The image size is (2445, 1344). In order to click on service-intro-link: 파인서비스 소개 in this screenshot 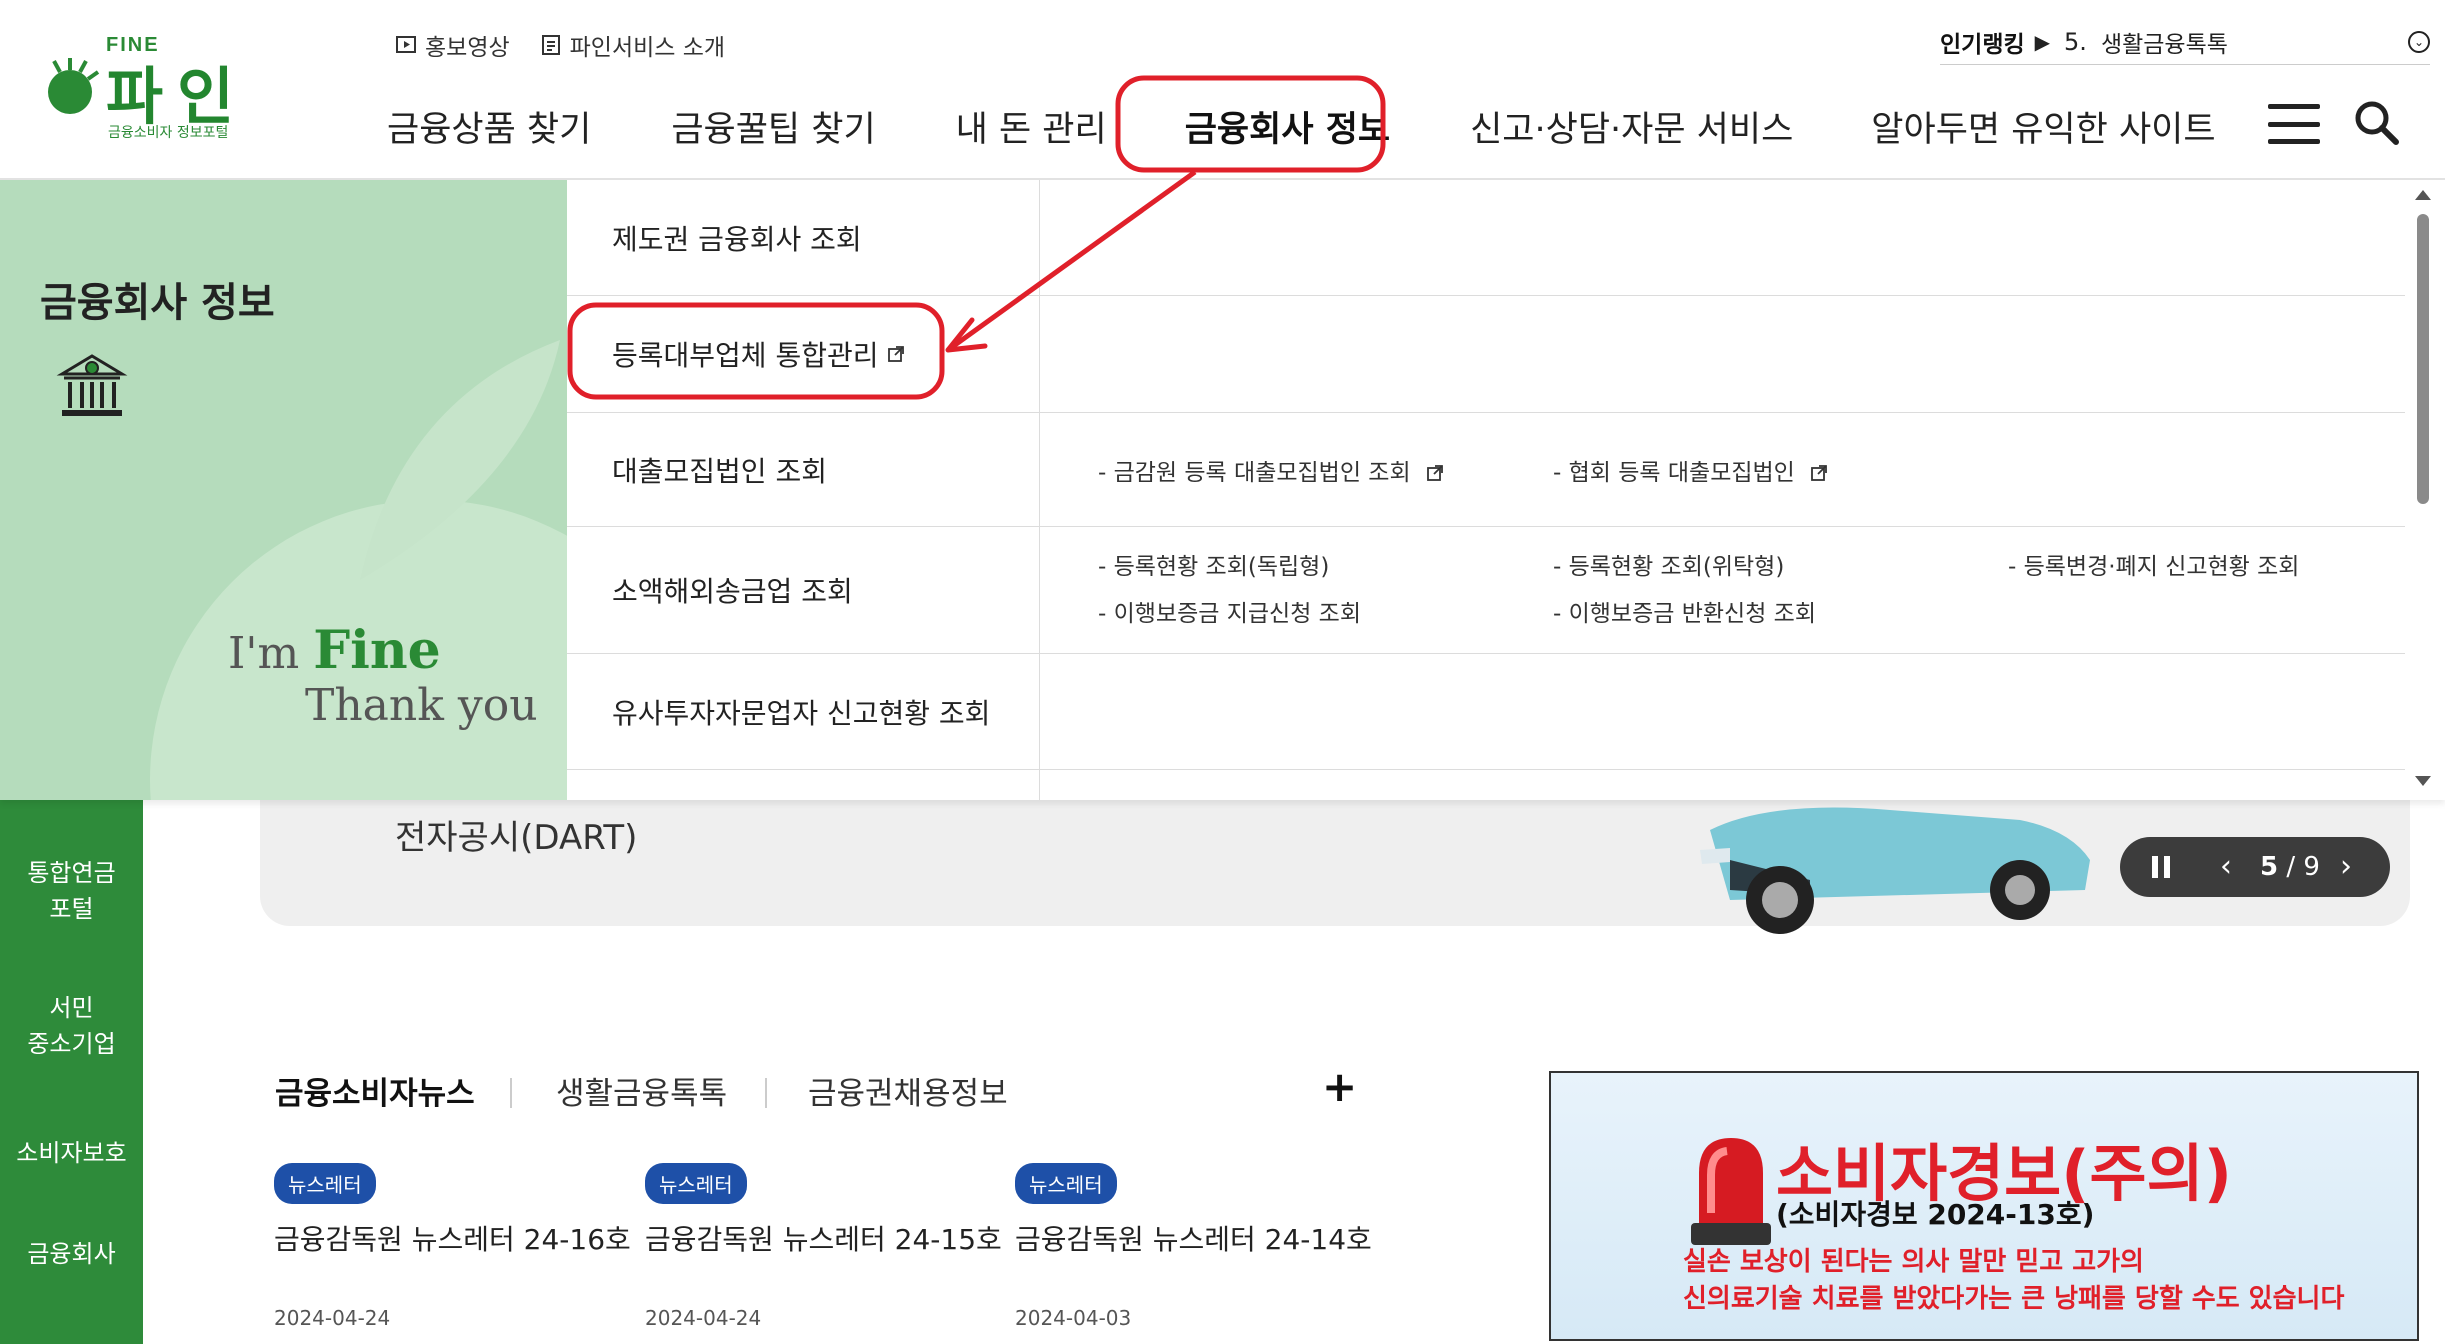, I will do `click(632, 45)`.